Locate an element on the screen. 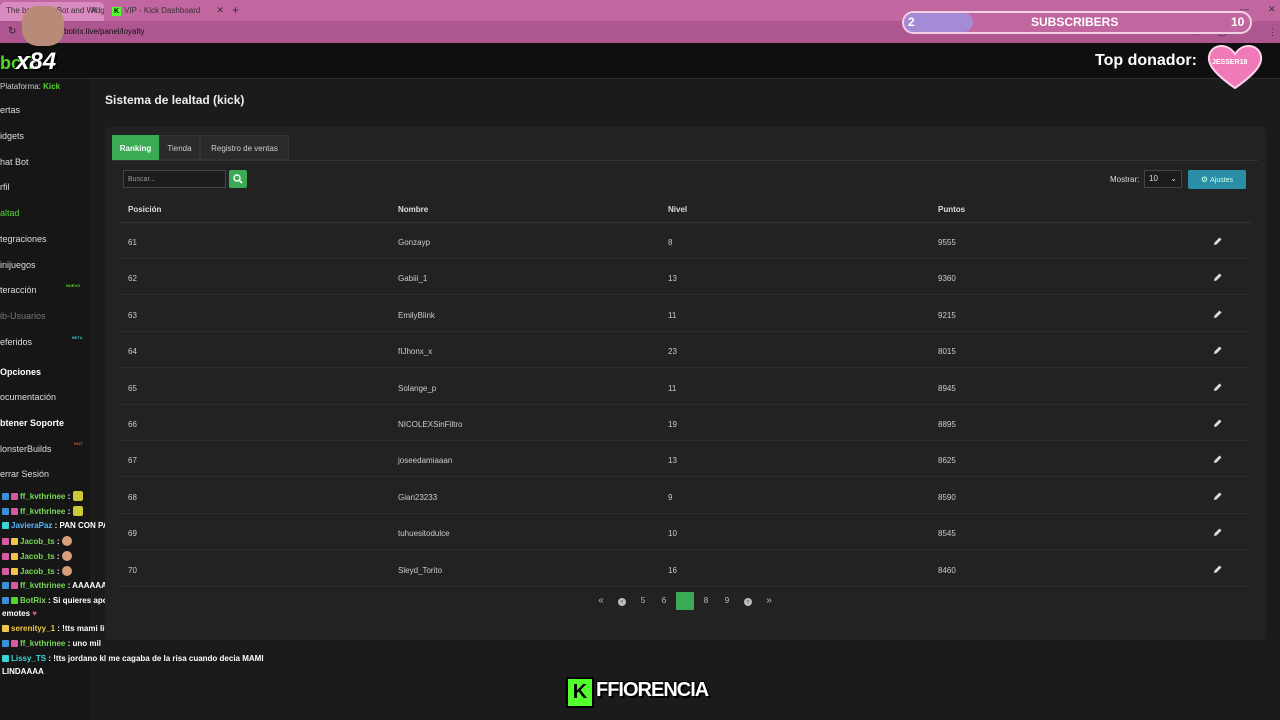  pagination-page-current: 7 is located at coordinates (685, 601).